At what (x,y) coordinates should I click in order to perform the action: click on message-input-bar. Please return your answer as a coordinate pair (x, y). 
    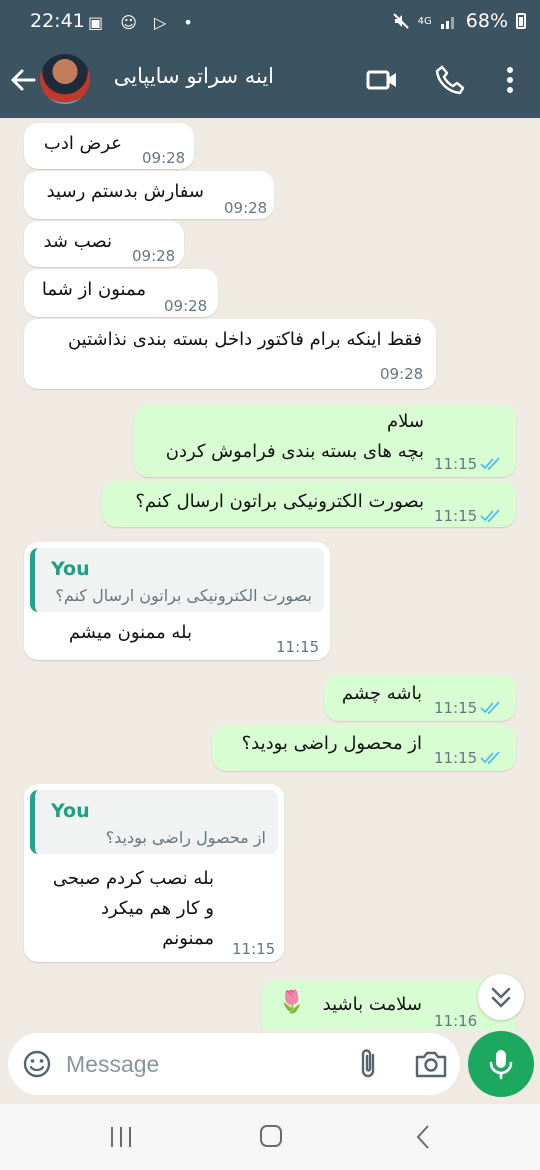
    Looking at the image, I should click on (234, 1064).